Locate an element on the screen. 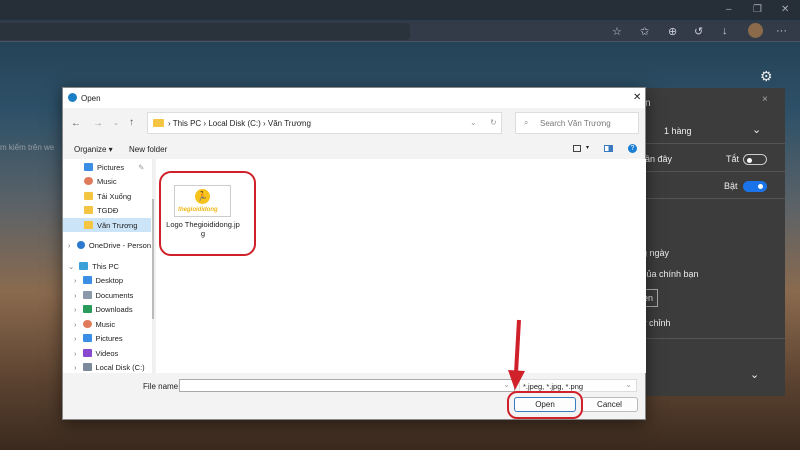 The image size is (800, 450). forward-icon: → is located at coordinates (98, 123).